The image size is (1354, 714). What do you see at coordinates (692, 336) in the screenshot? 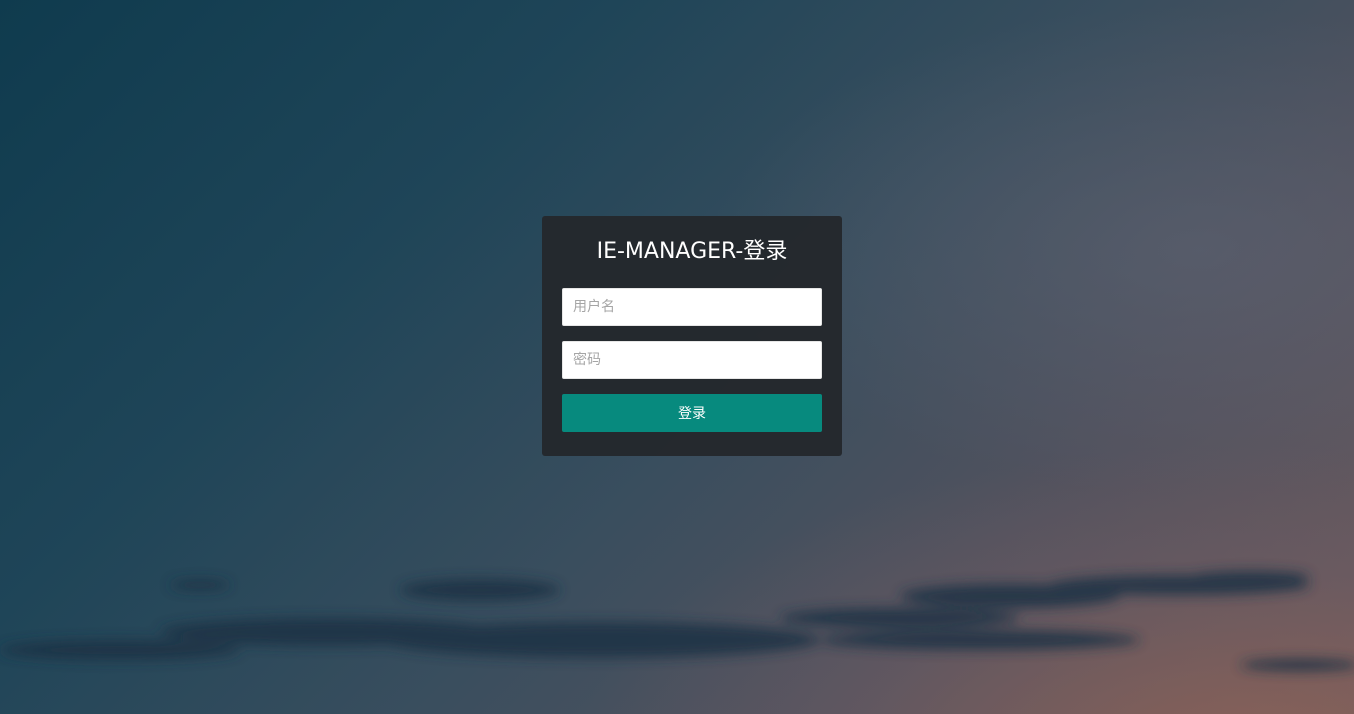
I see `login-panel: IE-MANAGER-登录 登录` at bounding box center [692, 336].